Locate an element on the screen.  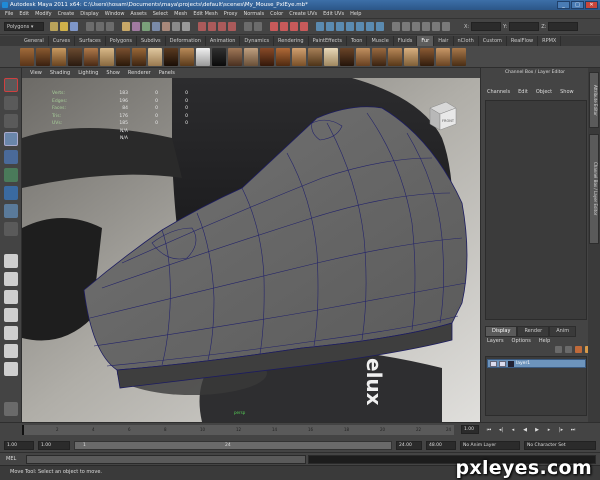
four-view-layout-icon is located at coordinates (11, 279).